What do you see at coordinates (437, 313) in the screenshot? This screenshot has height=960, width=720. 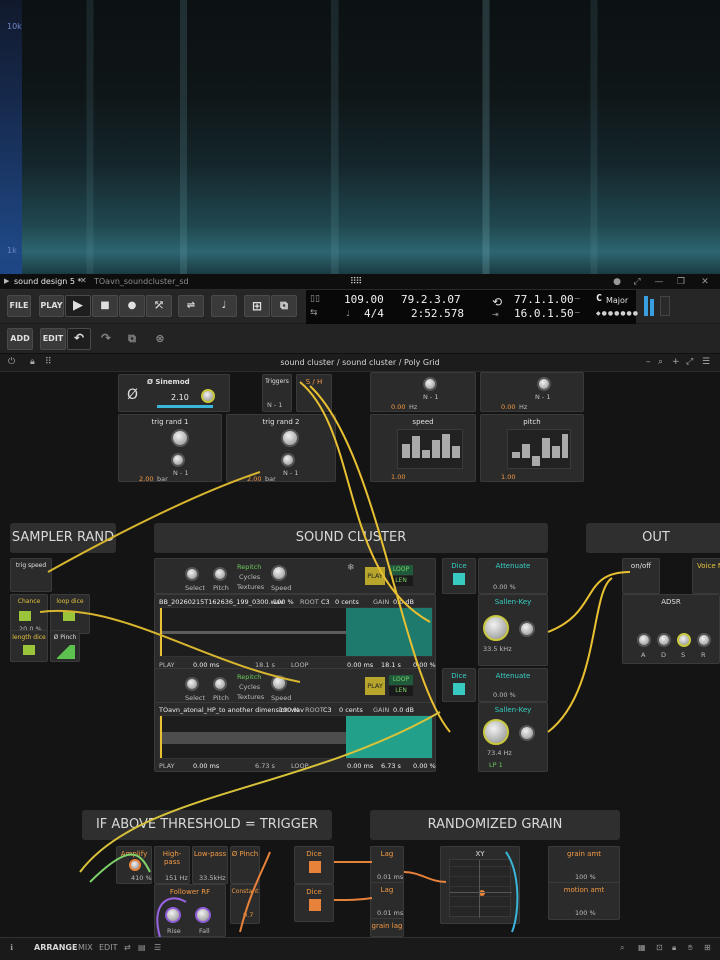 I see `position-time-display: 2:52.578` at bounding box center [437, 313].